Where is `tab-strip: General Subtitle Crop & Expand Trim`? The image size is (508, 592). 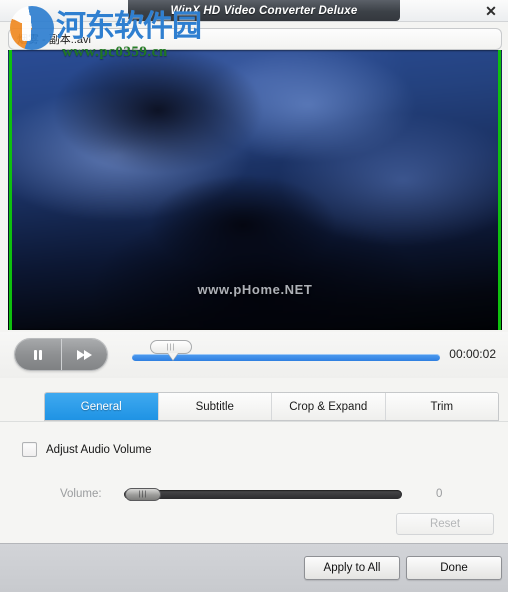
tab-strip: General Subtitle Crop & Expand Trim is located at coordinates (271, 406).